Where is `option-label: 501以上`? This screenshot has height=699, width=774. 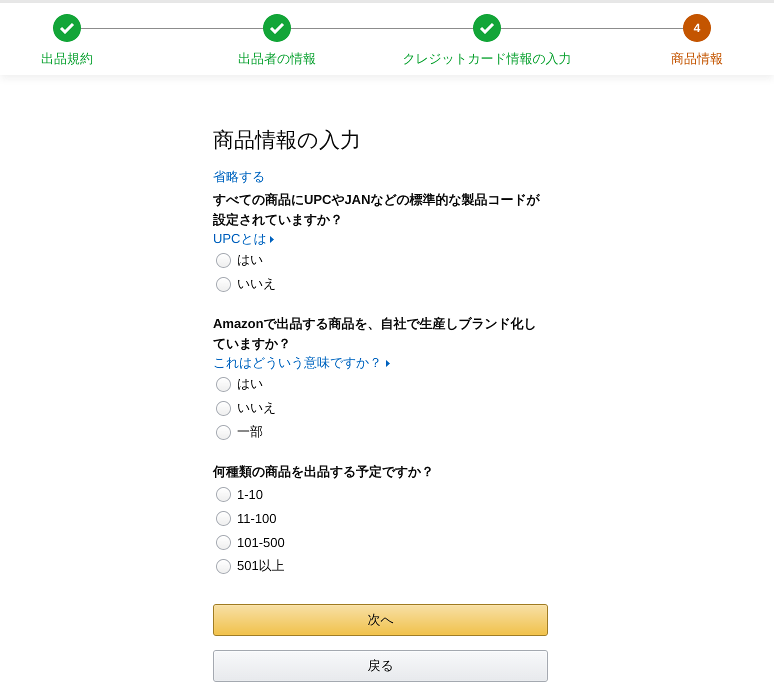
option-label: 501以上 is located at coordinates (261, 566).